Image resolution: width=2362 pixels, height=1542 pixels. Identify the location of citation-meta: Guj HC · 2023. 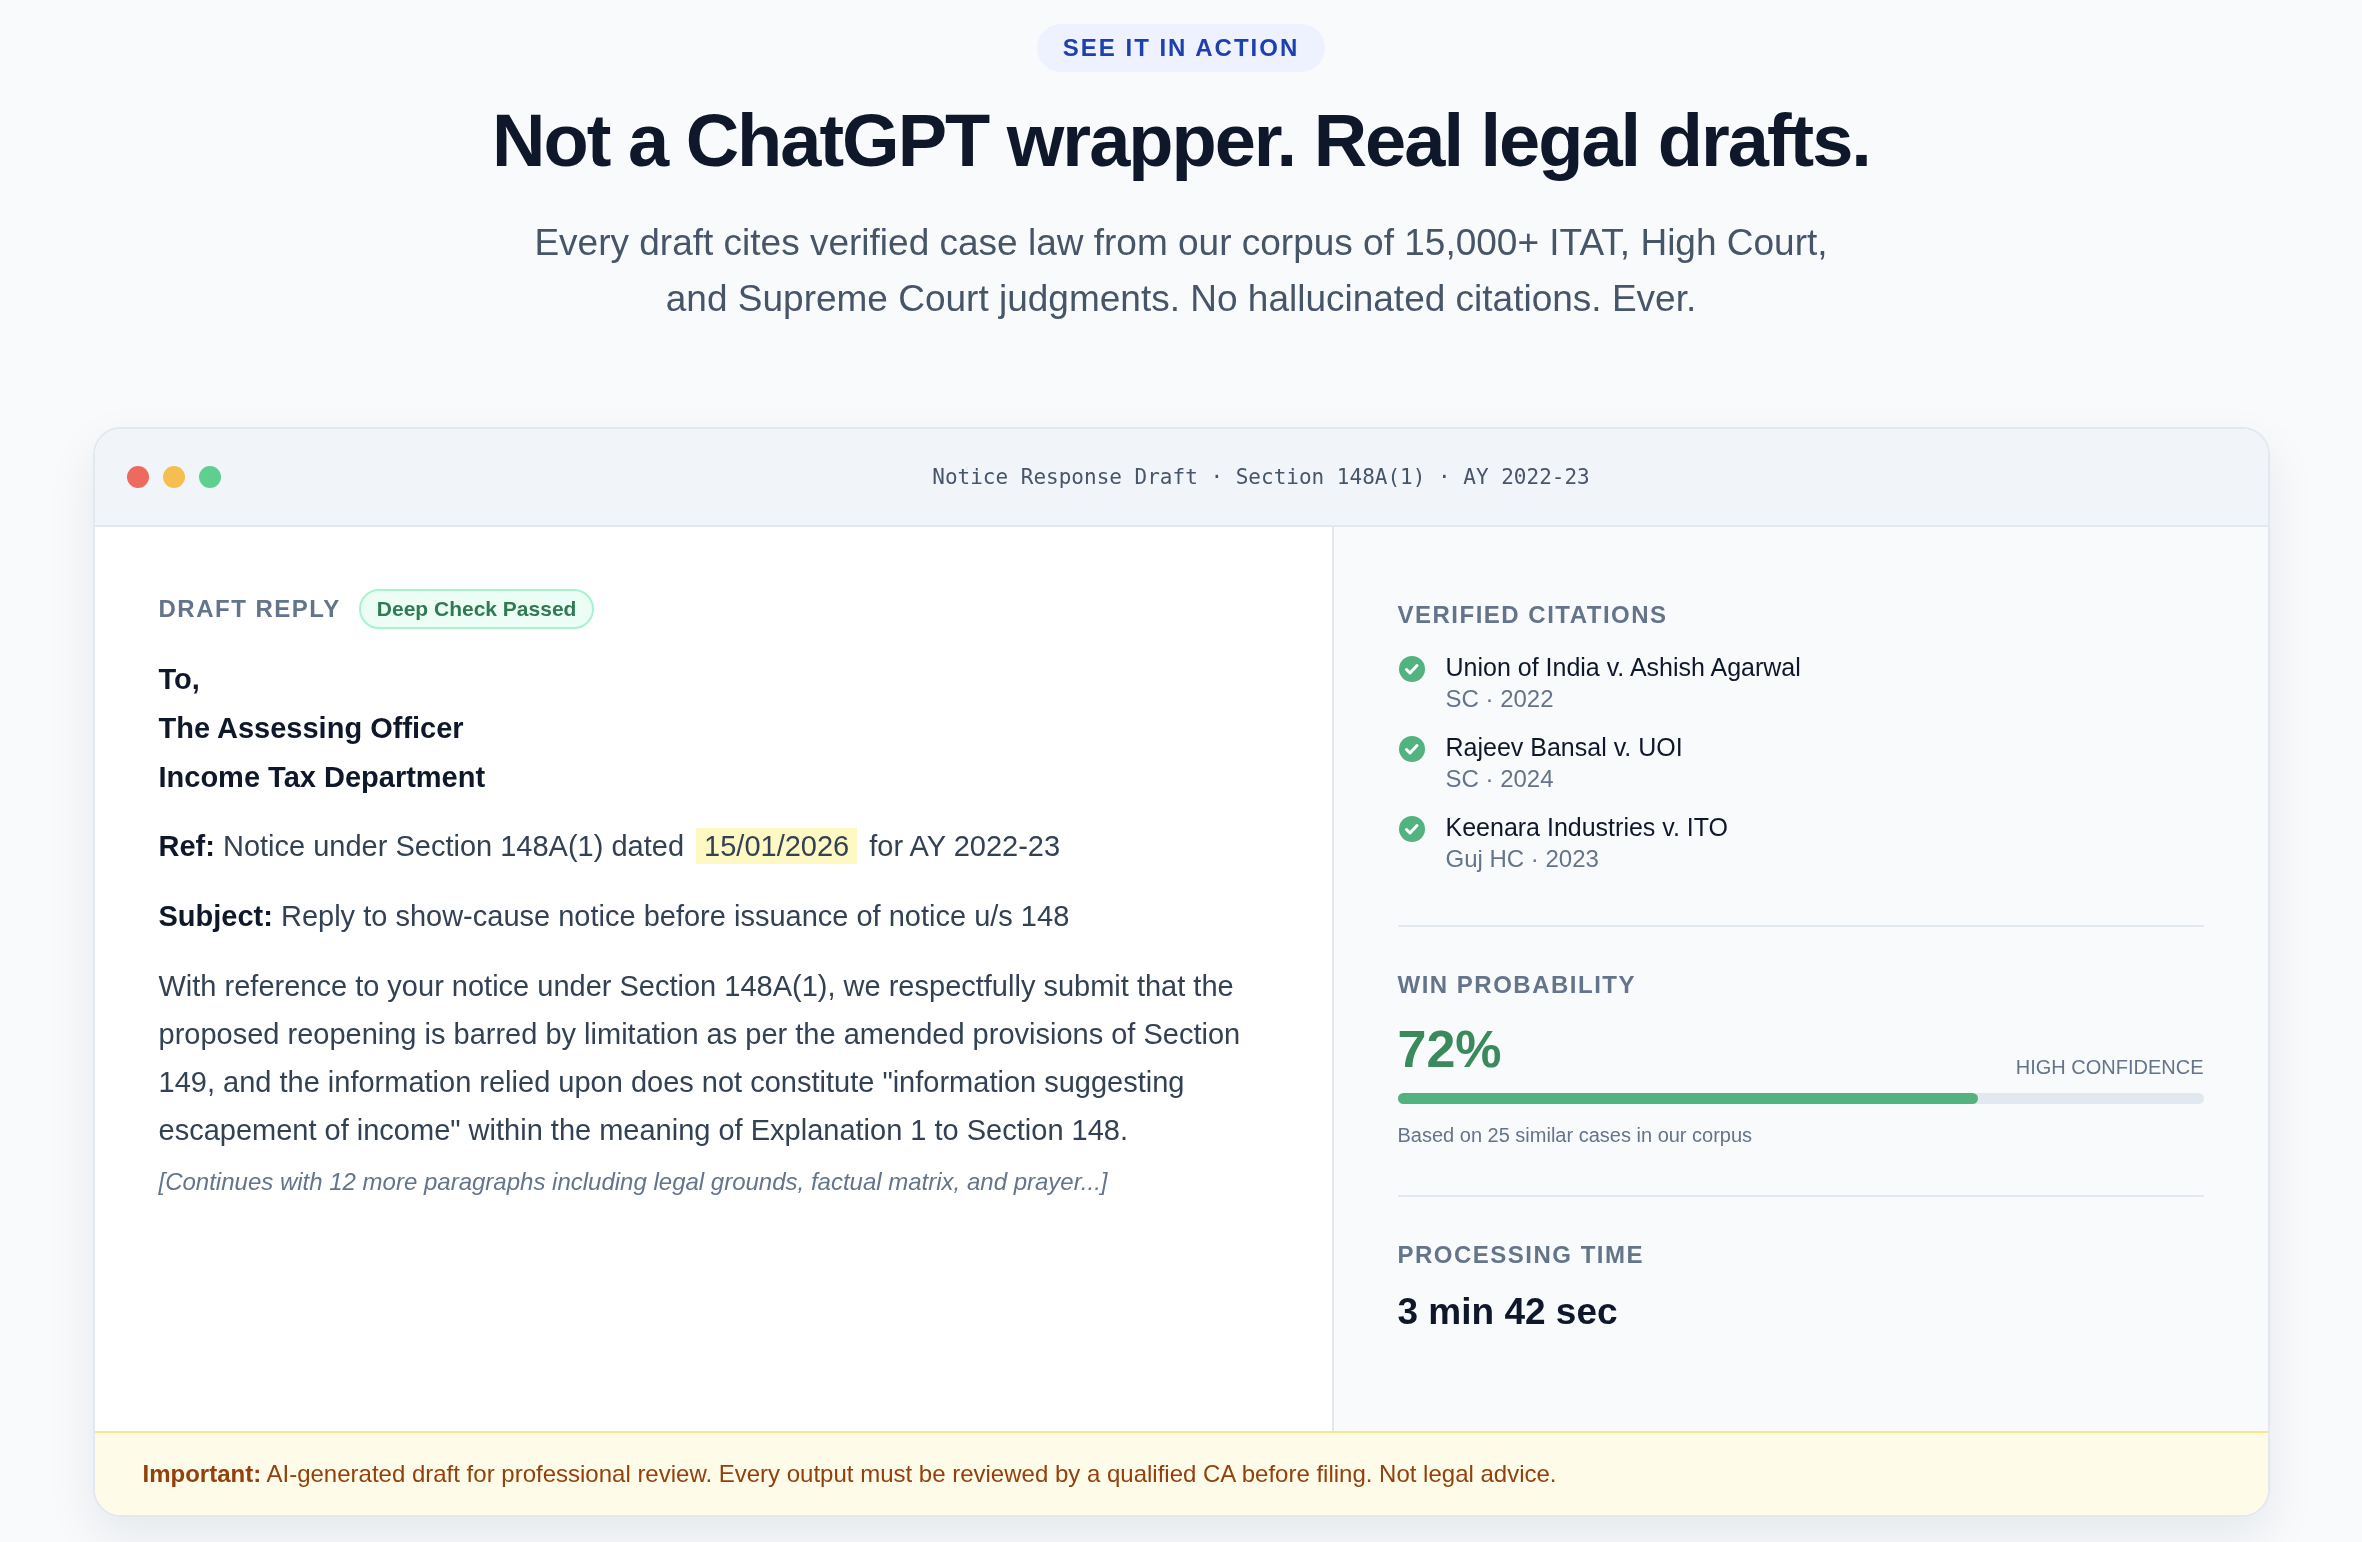
(1522, 859).